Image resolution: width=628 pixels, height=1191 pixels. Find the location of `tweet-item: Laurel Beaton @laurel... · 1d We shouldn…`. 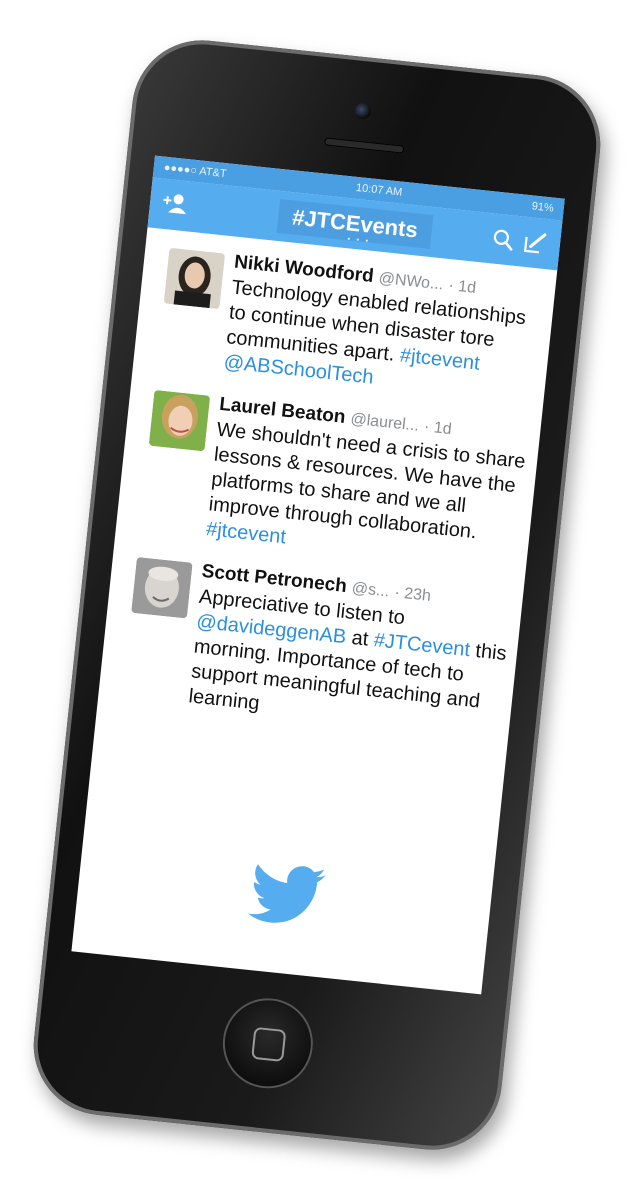

tweet-item: Laurel Beaton @laurel... · 1d We shouldn… is located at coordinates (335, 480).